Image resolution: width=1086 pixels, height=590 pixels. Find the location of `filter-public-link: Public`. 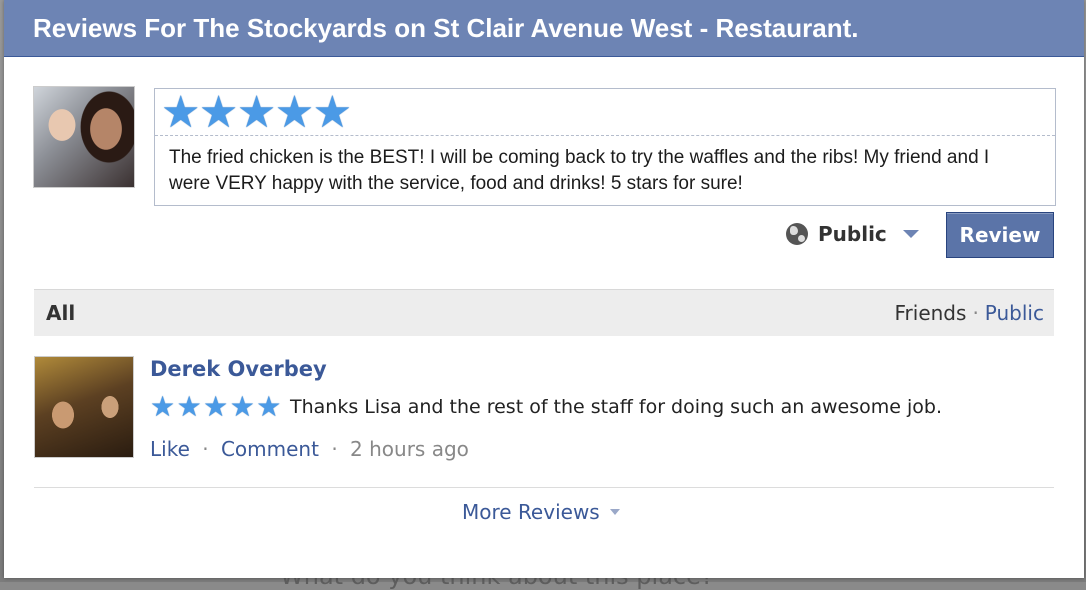

filter-public-link: Public is located at coordinates (1014, 313).